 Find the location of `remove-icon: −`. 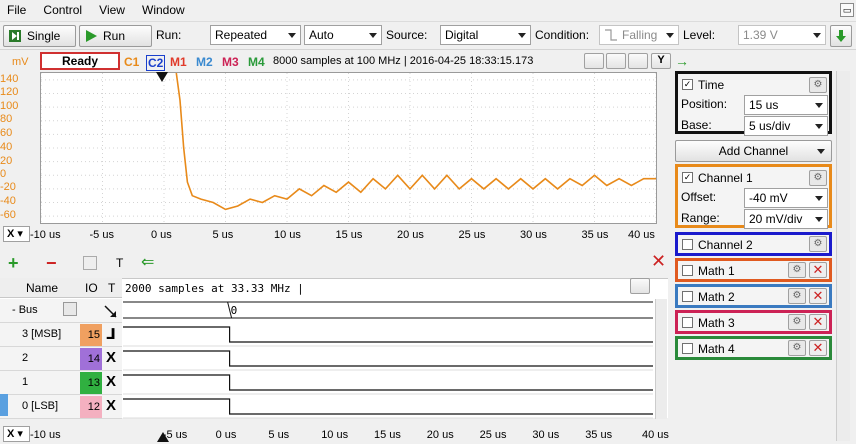

remove-icon: − is located at coordinates (51, 263).